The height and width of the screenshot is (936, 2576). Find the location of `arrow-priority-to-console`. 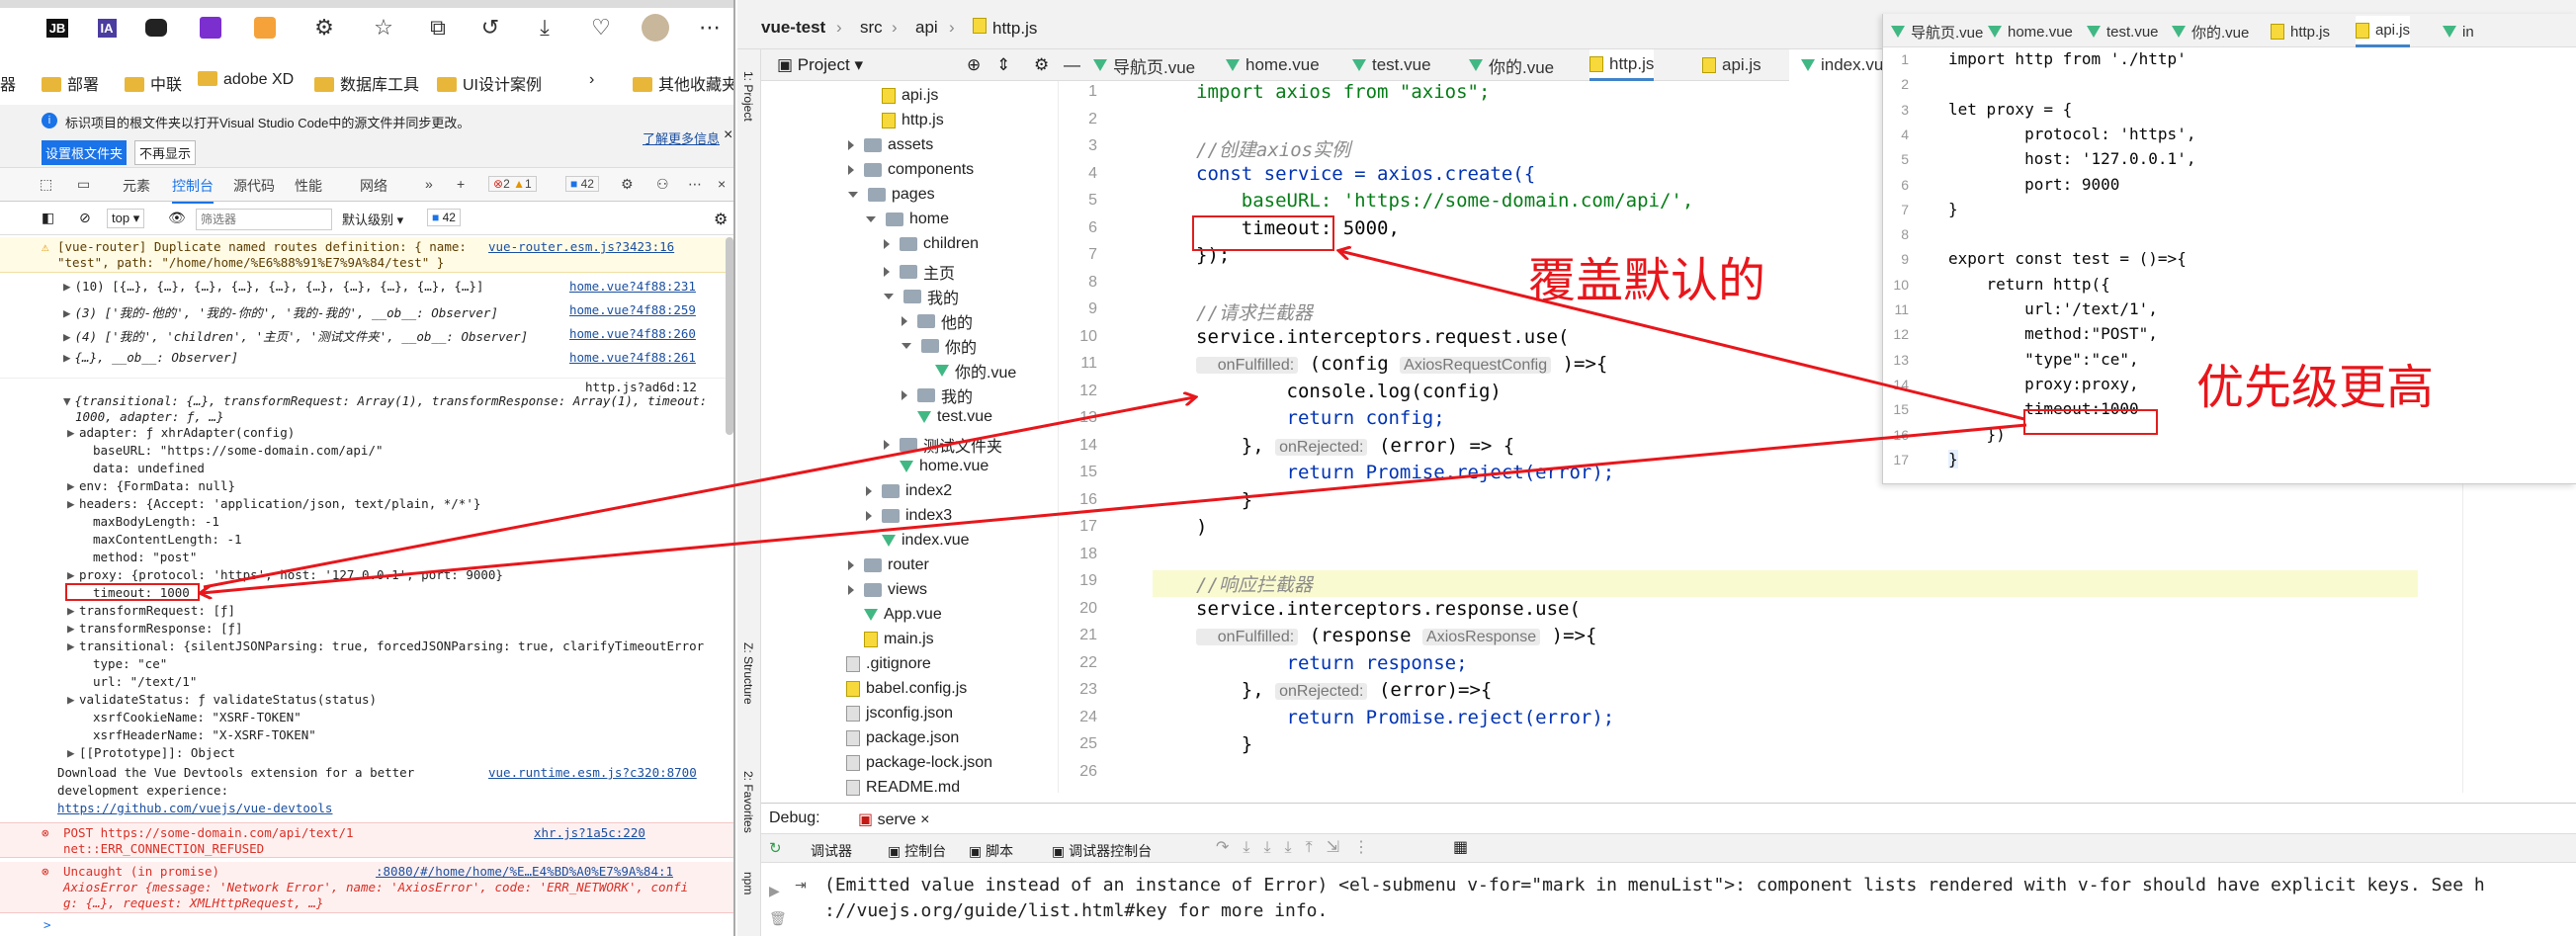

arrow-priority-to-console is located at coordinates (1114, 508).